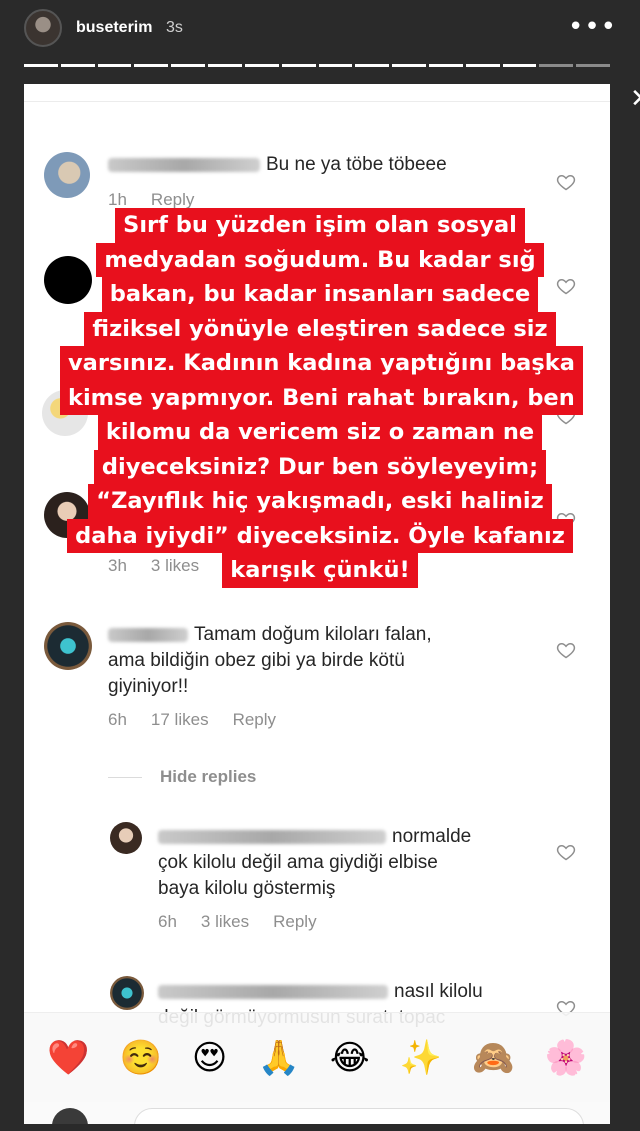 This screenshot has width=640, height=1131. I want to click on more-dots-icon: •••, so click(592, 27).